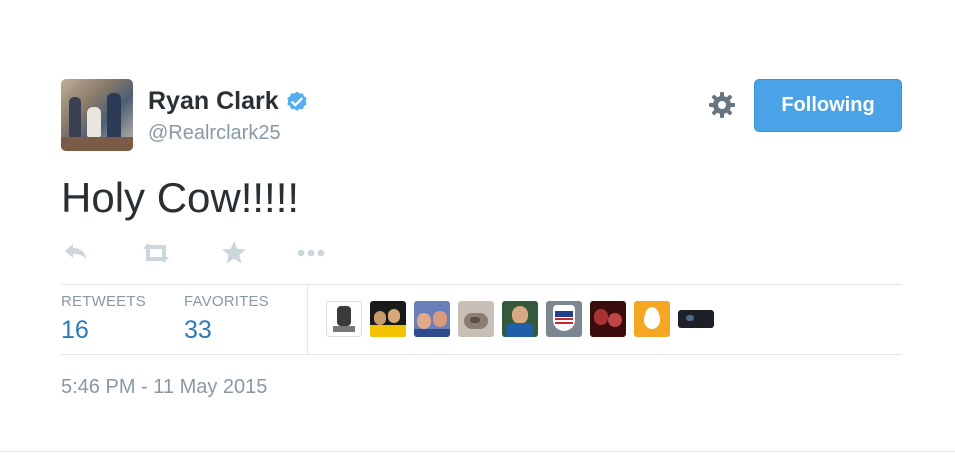 The image size is (955, 476). I want to click on stats-top-divider, so click(481, 284).